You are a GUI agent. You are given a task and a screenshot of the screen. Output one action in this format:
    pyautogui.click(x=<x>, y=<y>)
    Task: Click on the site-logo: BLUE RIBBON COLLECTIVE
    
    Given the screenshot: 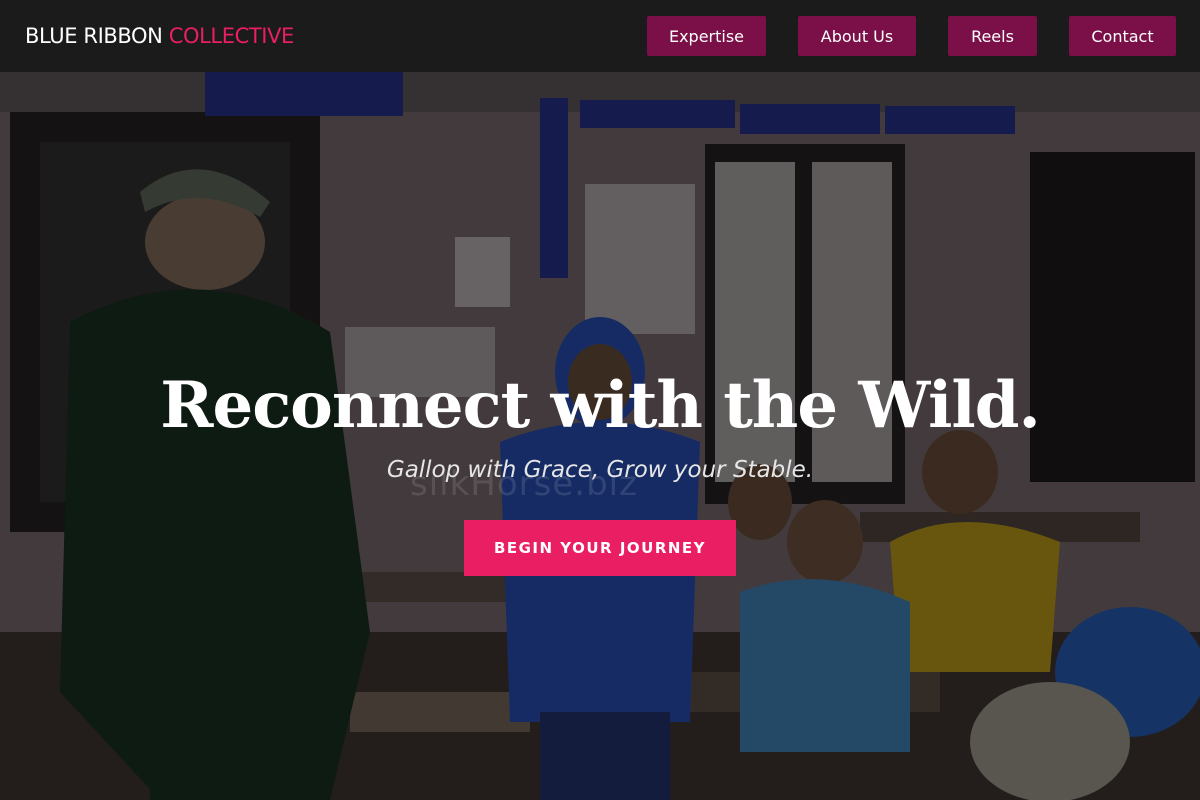 What is the action you would take?
    pyautogui.click(x=159, y=36)
    